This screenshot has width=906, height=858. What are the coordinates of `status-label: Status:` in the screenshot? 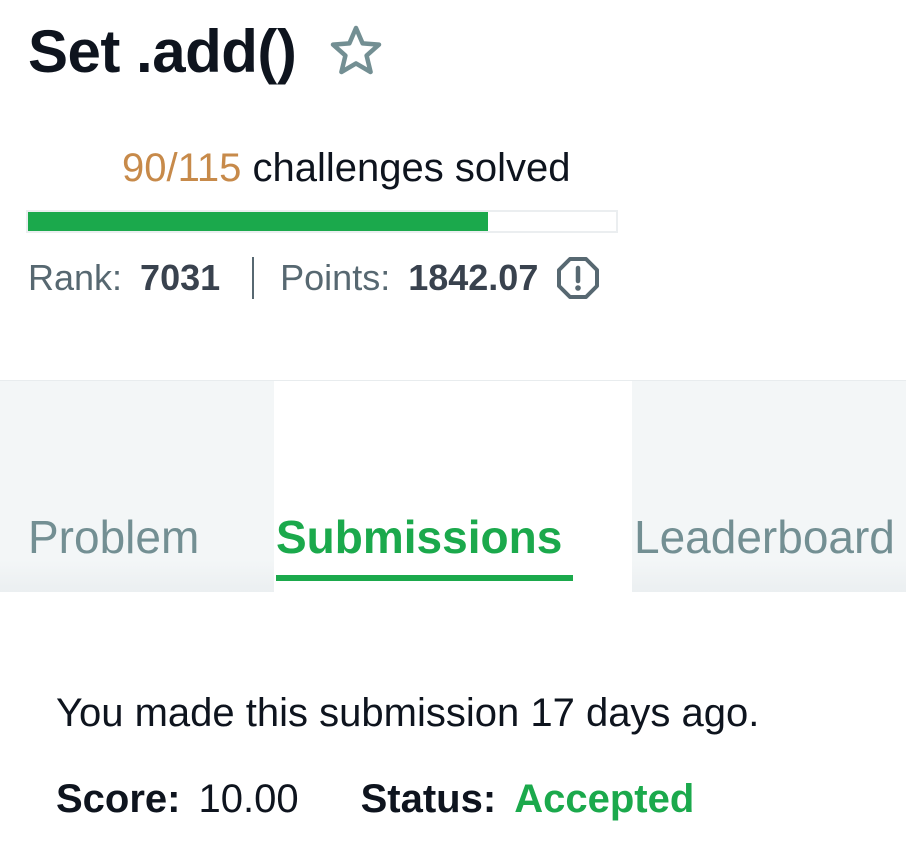 It's located at (428, 799).